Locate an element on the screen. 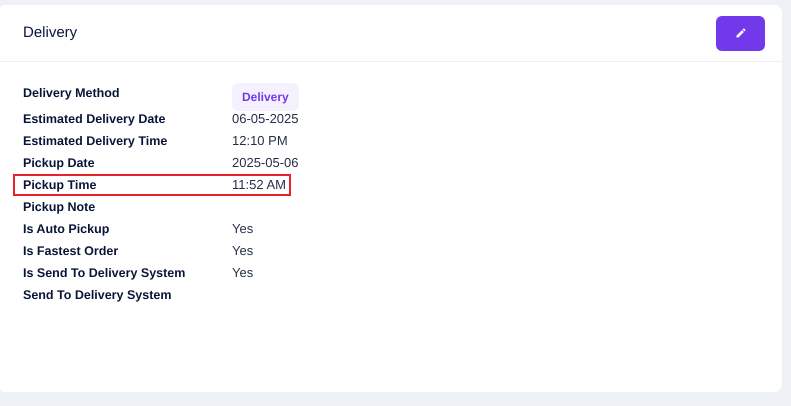  pencil-icon is located at coordinates (740, 33).